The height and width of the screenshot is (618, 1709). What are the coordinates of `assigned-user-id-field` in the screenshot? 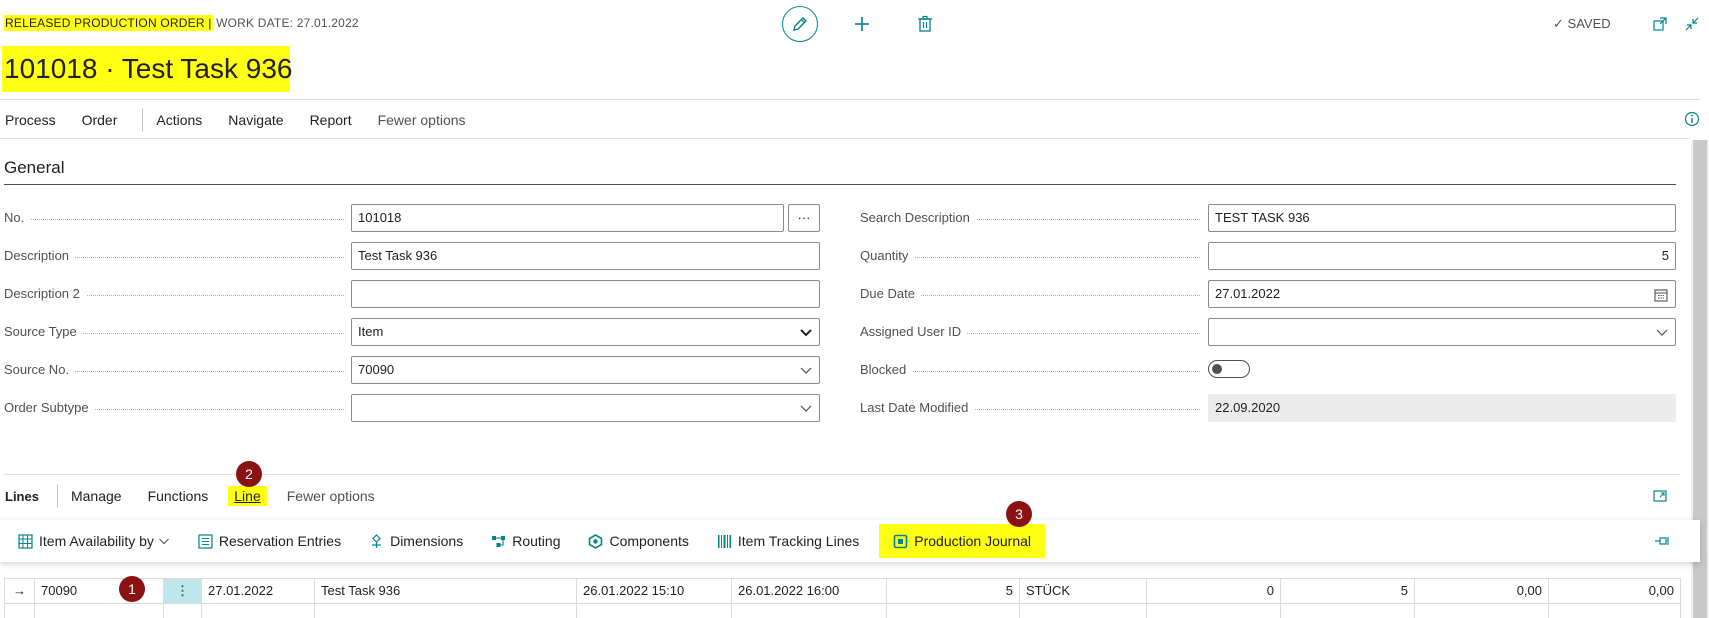 It's located at (1442, 332).